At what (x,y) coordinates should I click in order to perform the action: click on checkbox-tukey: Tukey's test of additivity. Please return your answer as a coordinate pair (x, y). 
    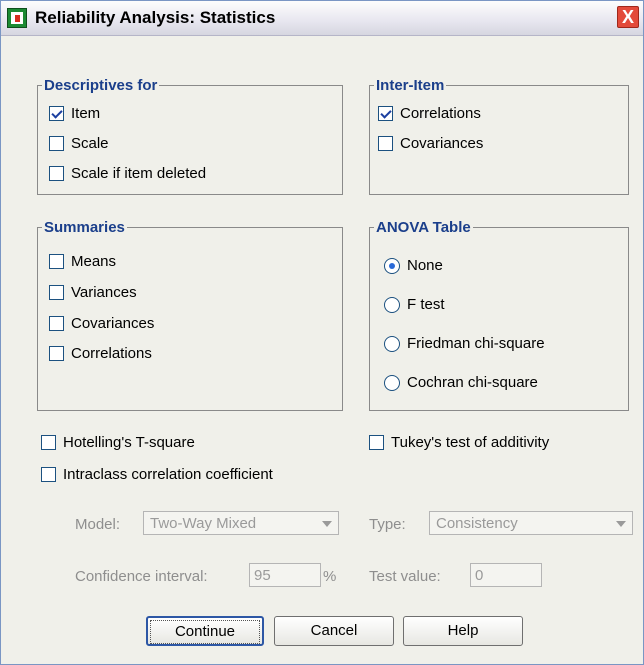
    Looking at the image, I should click on (459, 442).